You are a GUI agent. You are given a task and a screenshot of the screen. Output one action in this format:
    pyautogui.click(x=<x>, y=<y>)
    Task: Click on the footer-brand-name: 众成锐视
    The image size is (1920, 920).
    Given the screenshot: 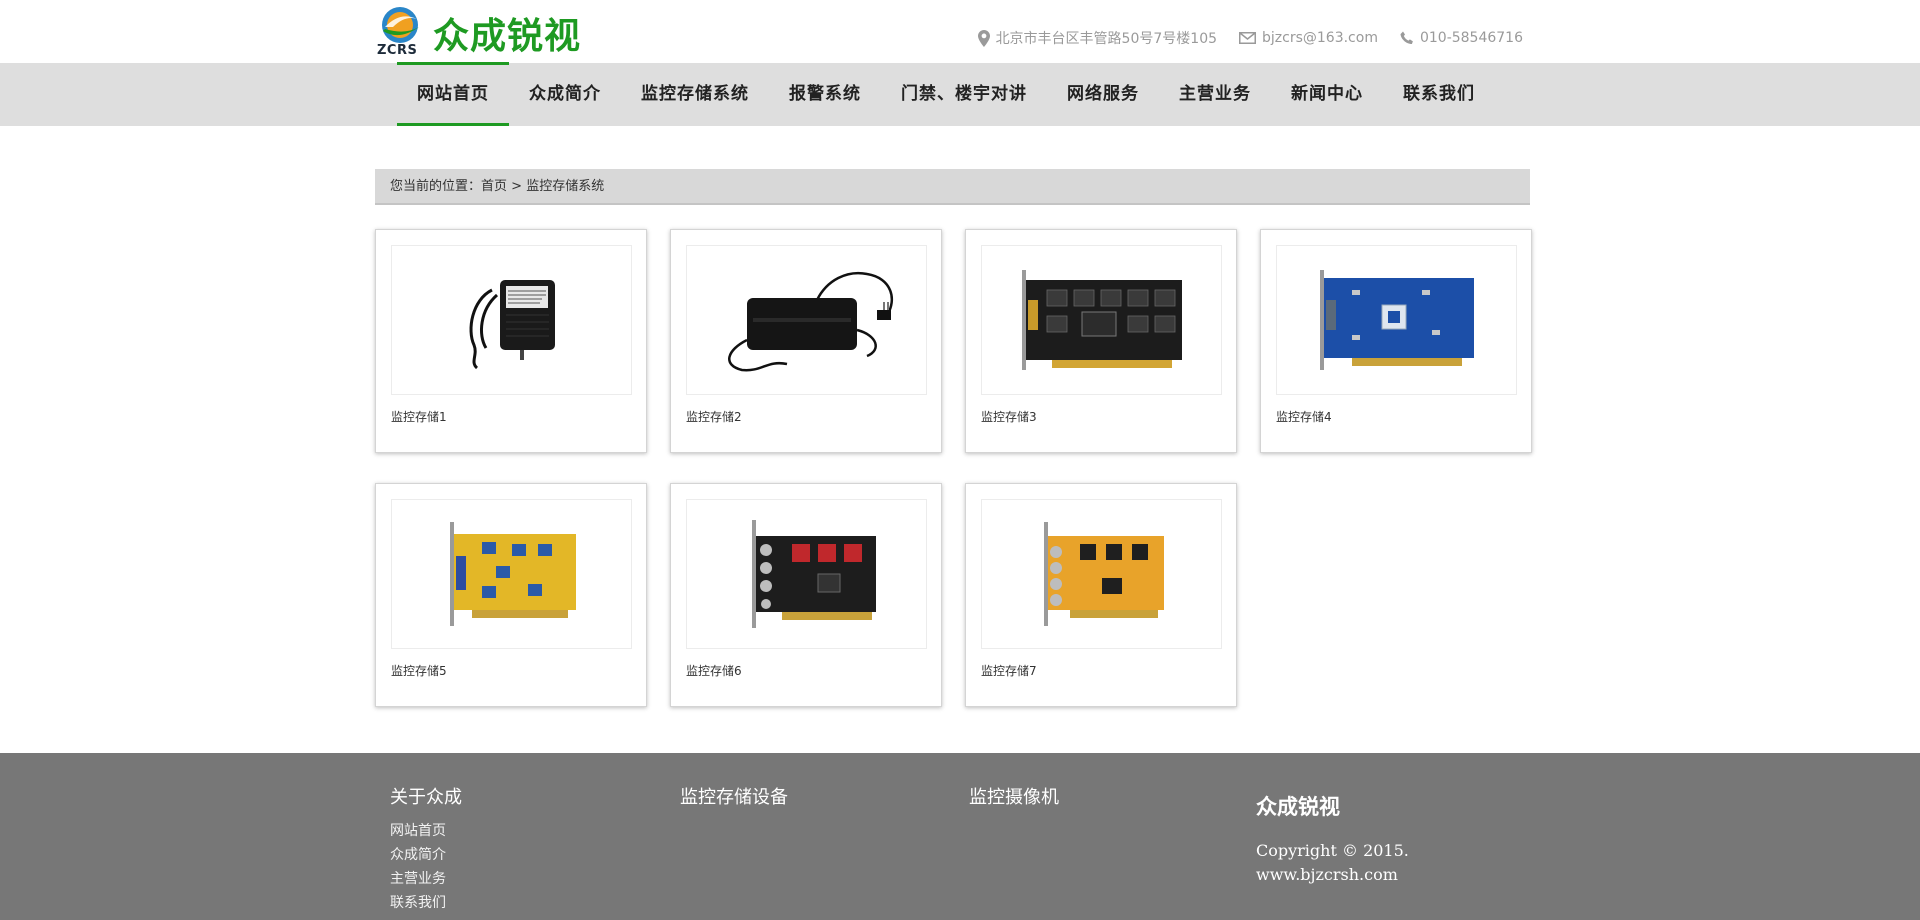 What is the action you would take?
    pyautogui.click(x=1298, y=806)
    